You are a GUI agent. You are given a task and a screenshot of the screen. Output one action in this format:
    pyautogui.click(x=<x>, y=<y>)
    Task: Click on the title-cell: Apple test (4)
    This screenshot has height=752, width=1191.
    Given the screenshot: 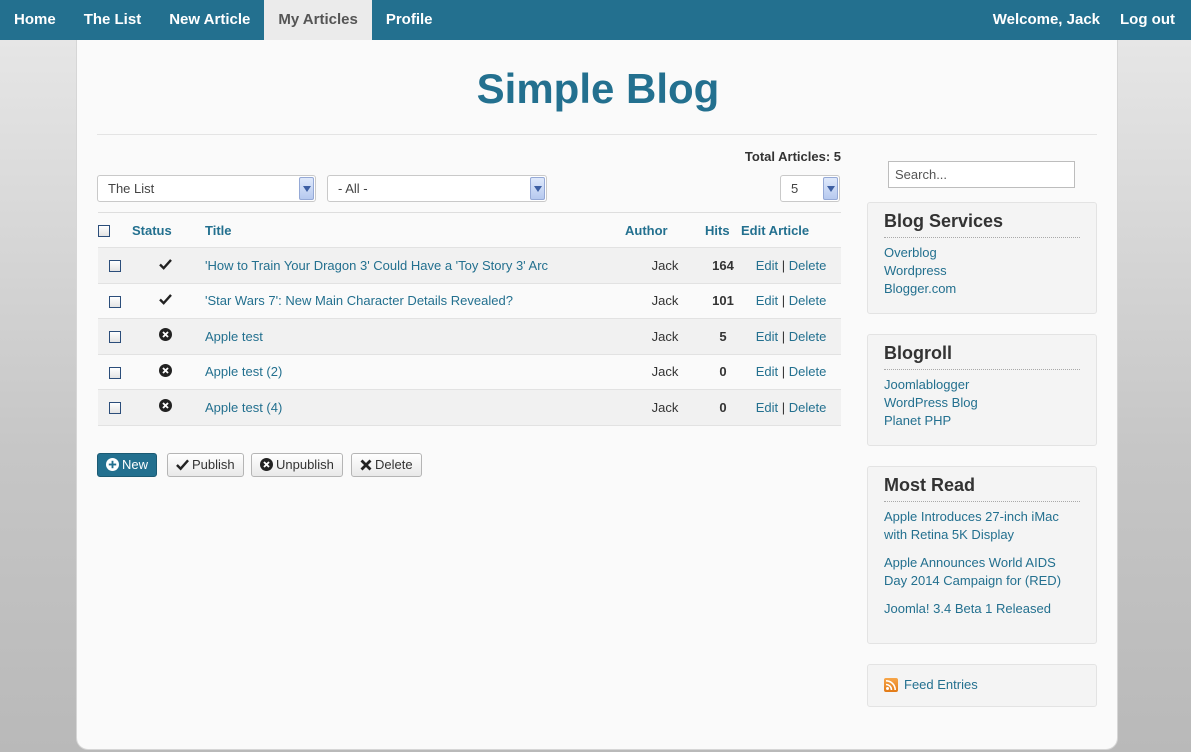 What is the action you would take?
    pyautogui.click(x=411, y=407)
    